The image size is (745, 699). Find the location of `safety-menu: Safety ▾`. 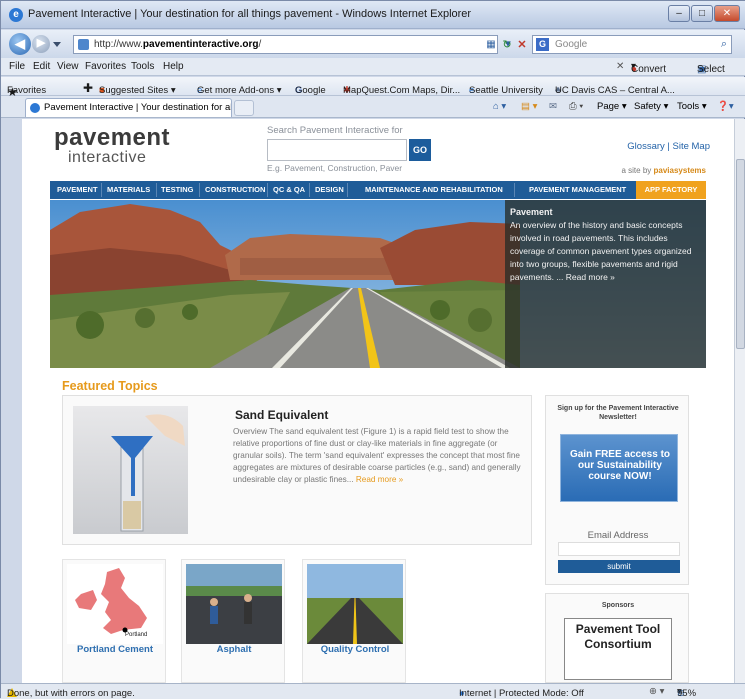

safety-menu: Safety ▾ is located at coordinates (651, 106).